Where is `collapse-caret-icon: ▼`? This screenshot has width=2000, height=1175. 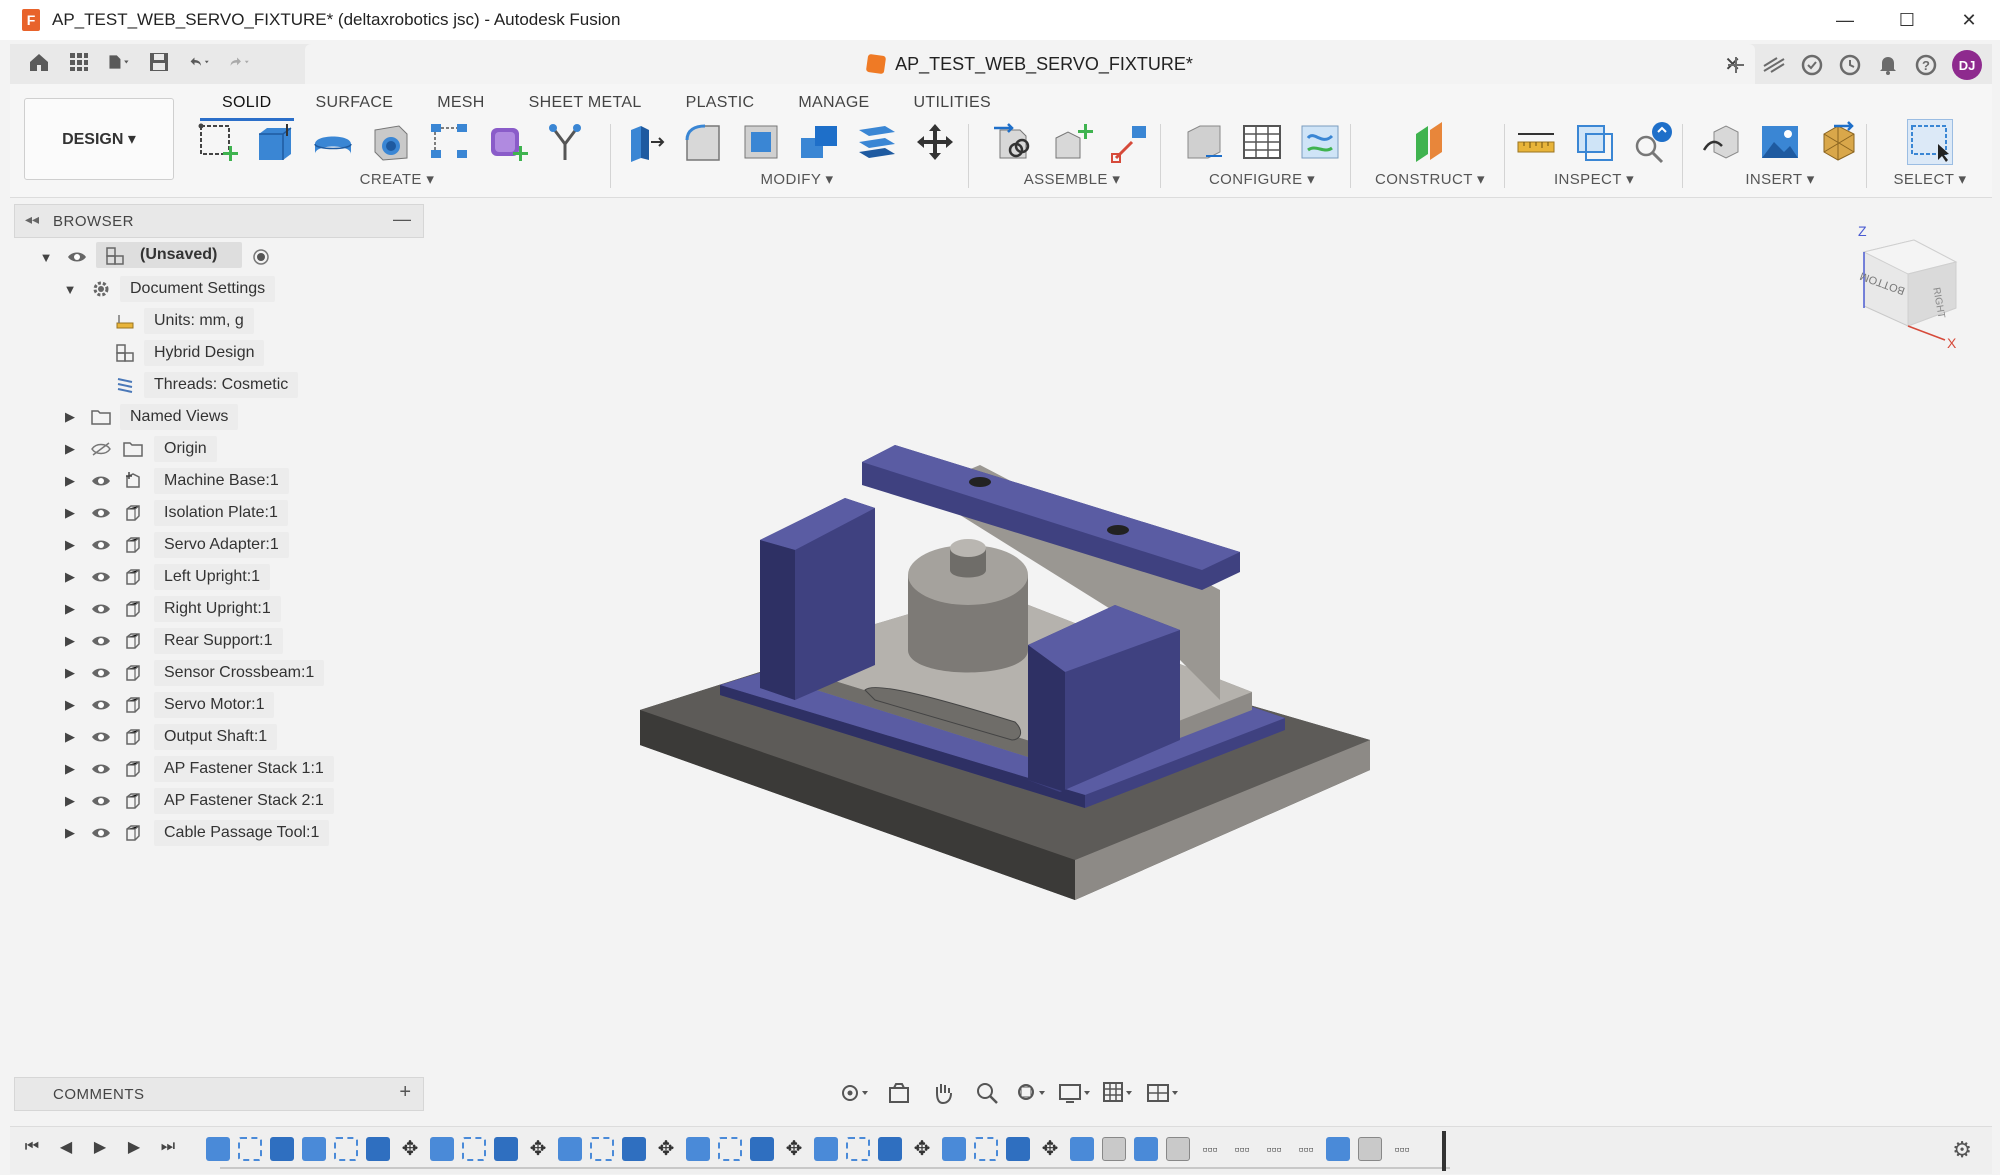
collapse-caret-icon: ▼ is located at coordinates (70, 289).